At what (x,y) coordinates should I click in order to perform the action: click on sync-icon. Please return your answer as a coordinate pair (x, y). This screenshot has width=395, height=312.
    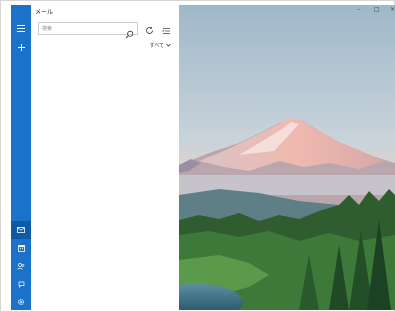
    Looking at the image, I should click on (149, 29).